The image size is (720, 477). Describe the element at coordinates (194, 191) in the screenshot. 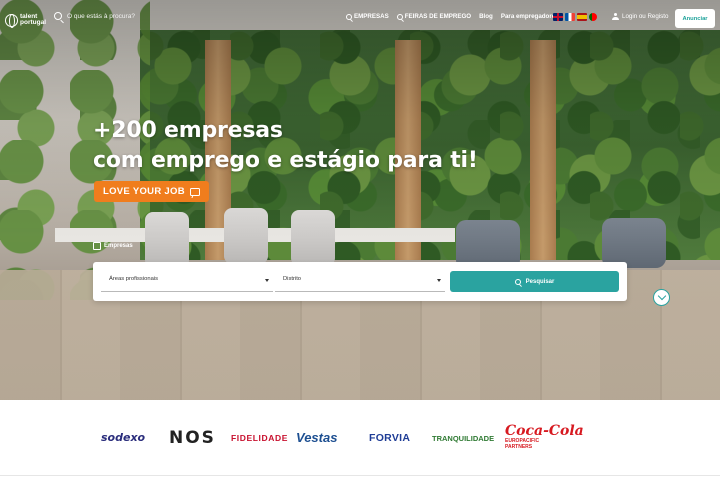

I see `chat-icon` at that location.